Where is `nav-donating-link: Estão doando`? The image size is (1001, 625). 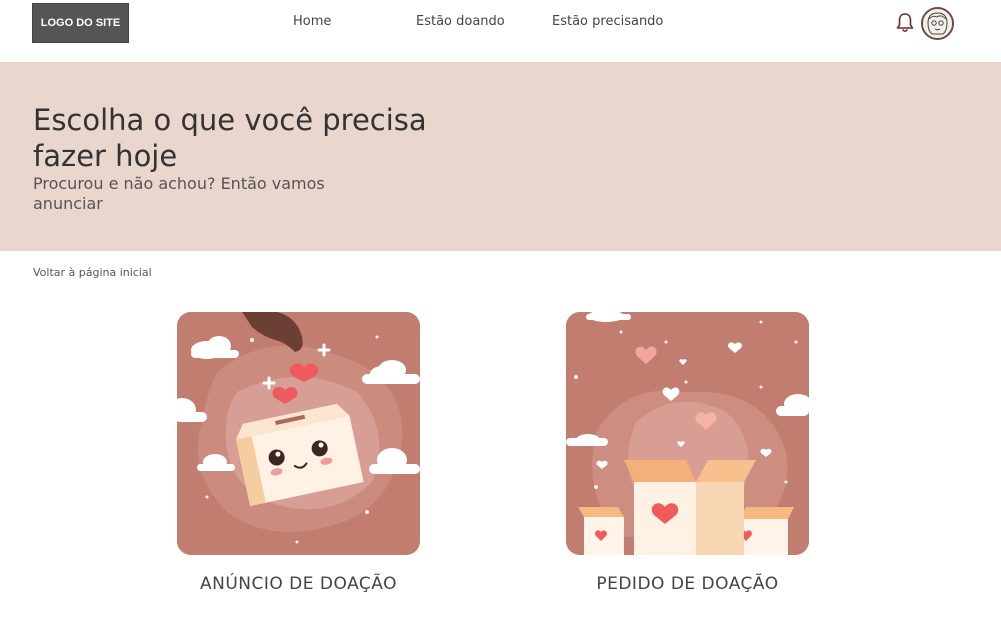
nav-donating-link: Estão doando is located at coordinates (460, 21).